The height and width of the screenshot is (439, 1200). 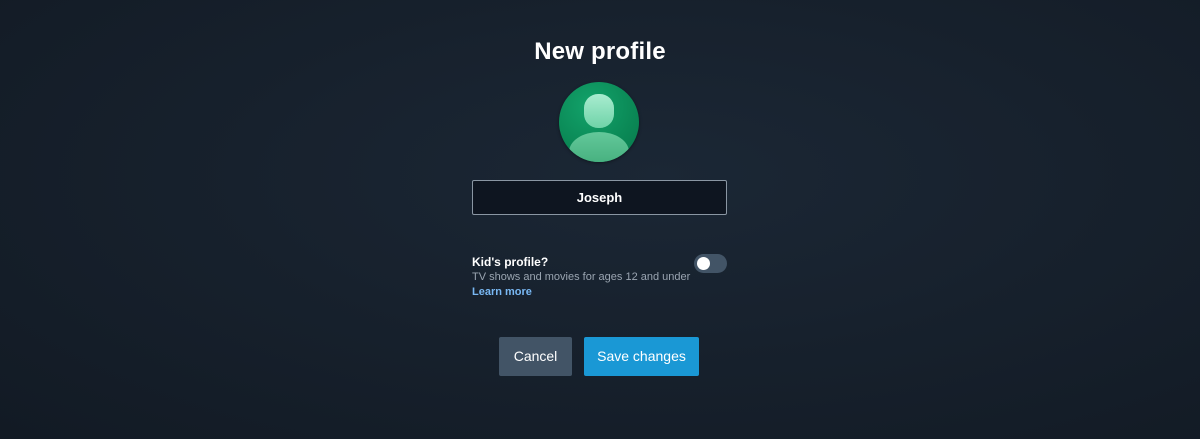 What do you see at coordinates (502, 292) in the screenshot?
I see `learn-more-link: Learn more` at bounding box center [502, 292].